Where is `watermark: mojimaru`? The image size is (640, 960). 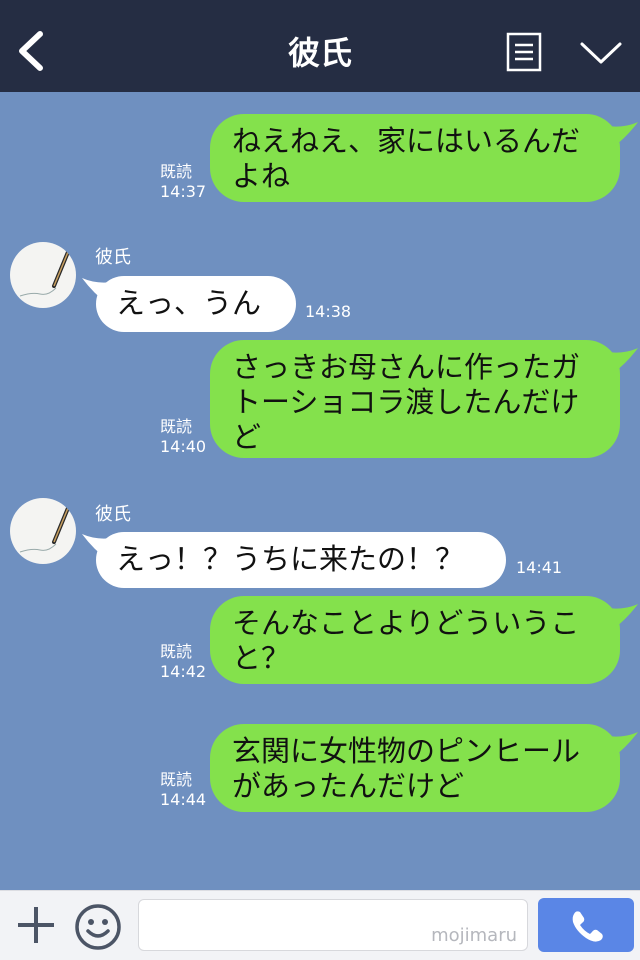 watermark: mojimaru is located at coordinates (474, 935).